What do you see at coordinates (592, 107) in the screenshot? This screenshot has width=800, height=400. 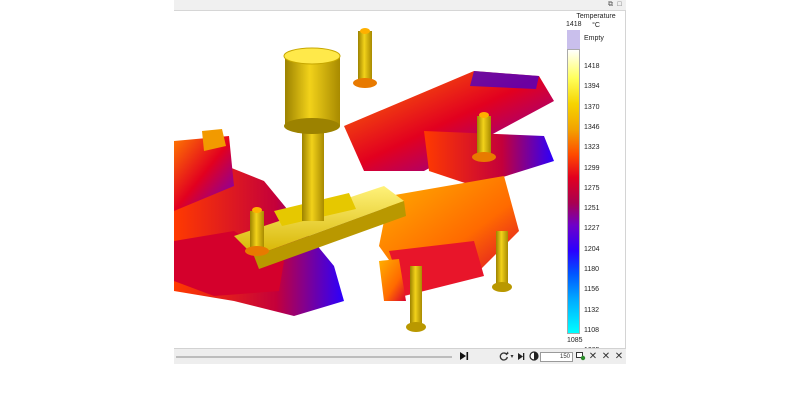 I see `legend-tick-label: 1370` at bounding box center [592, 107].